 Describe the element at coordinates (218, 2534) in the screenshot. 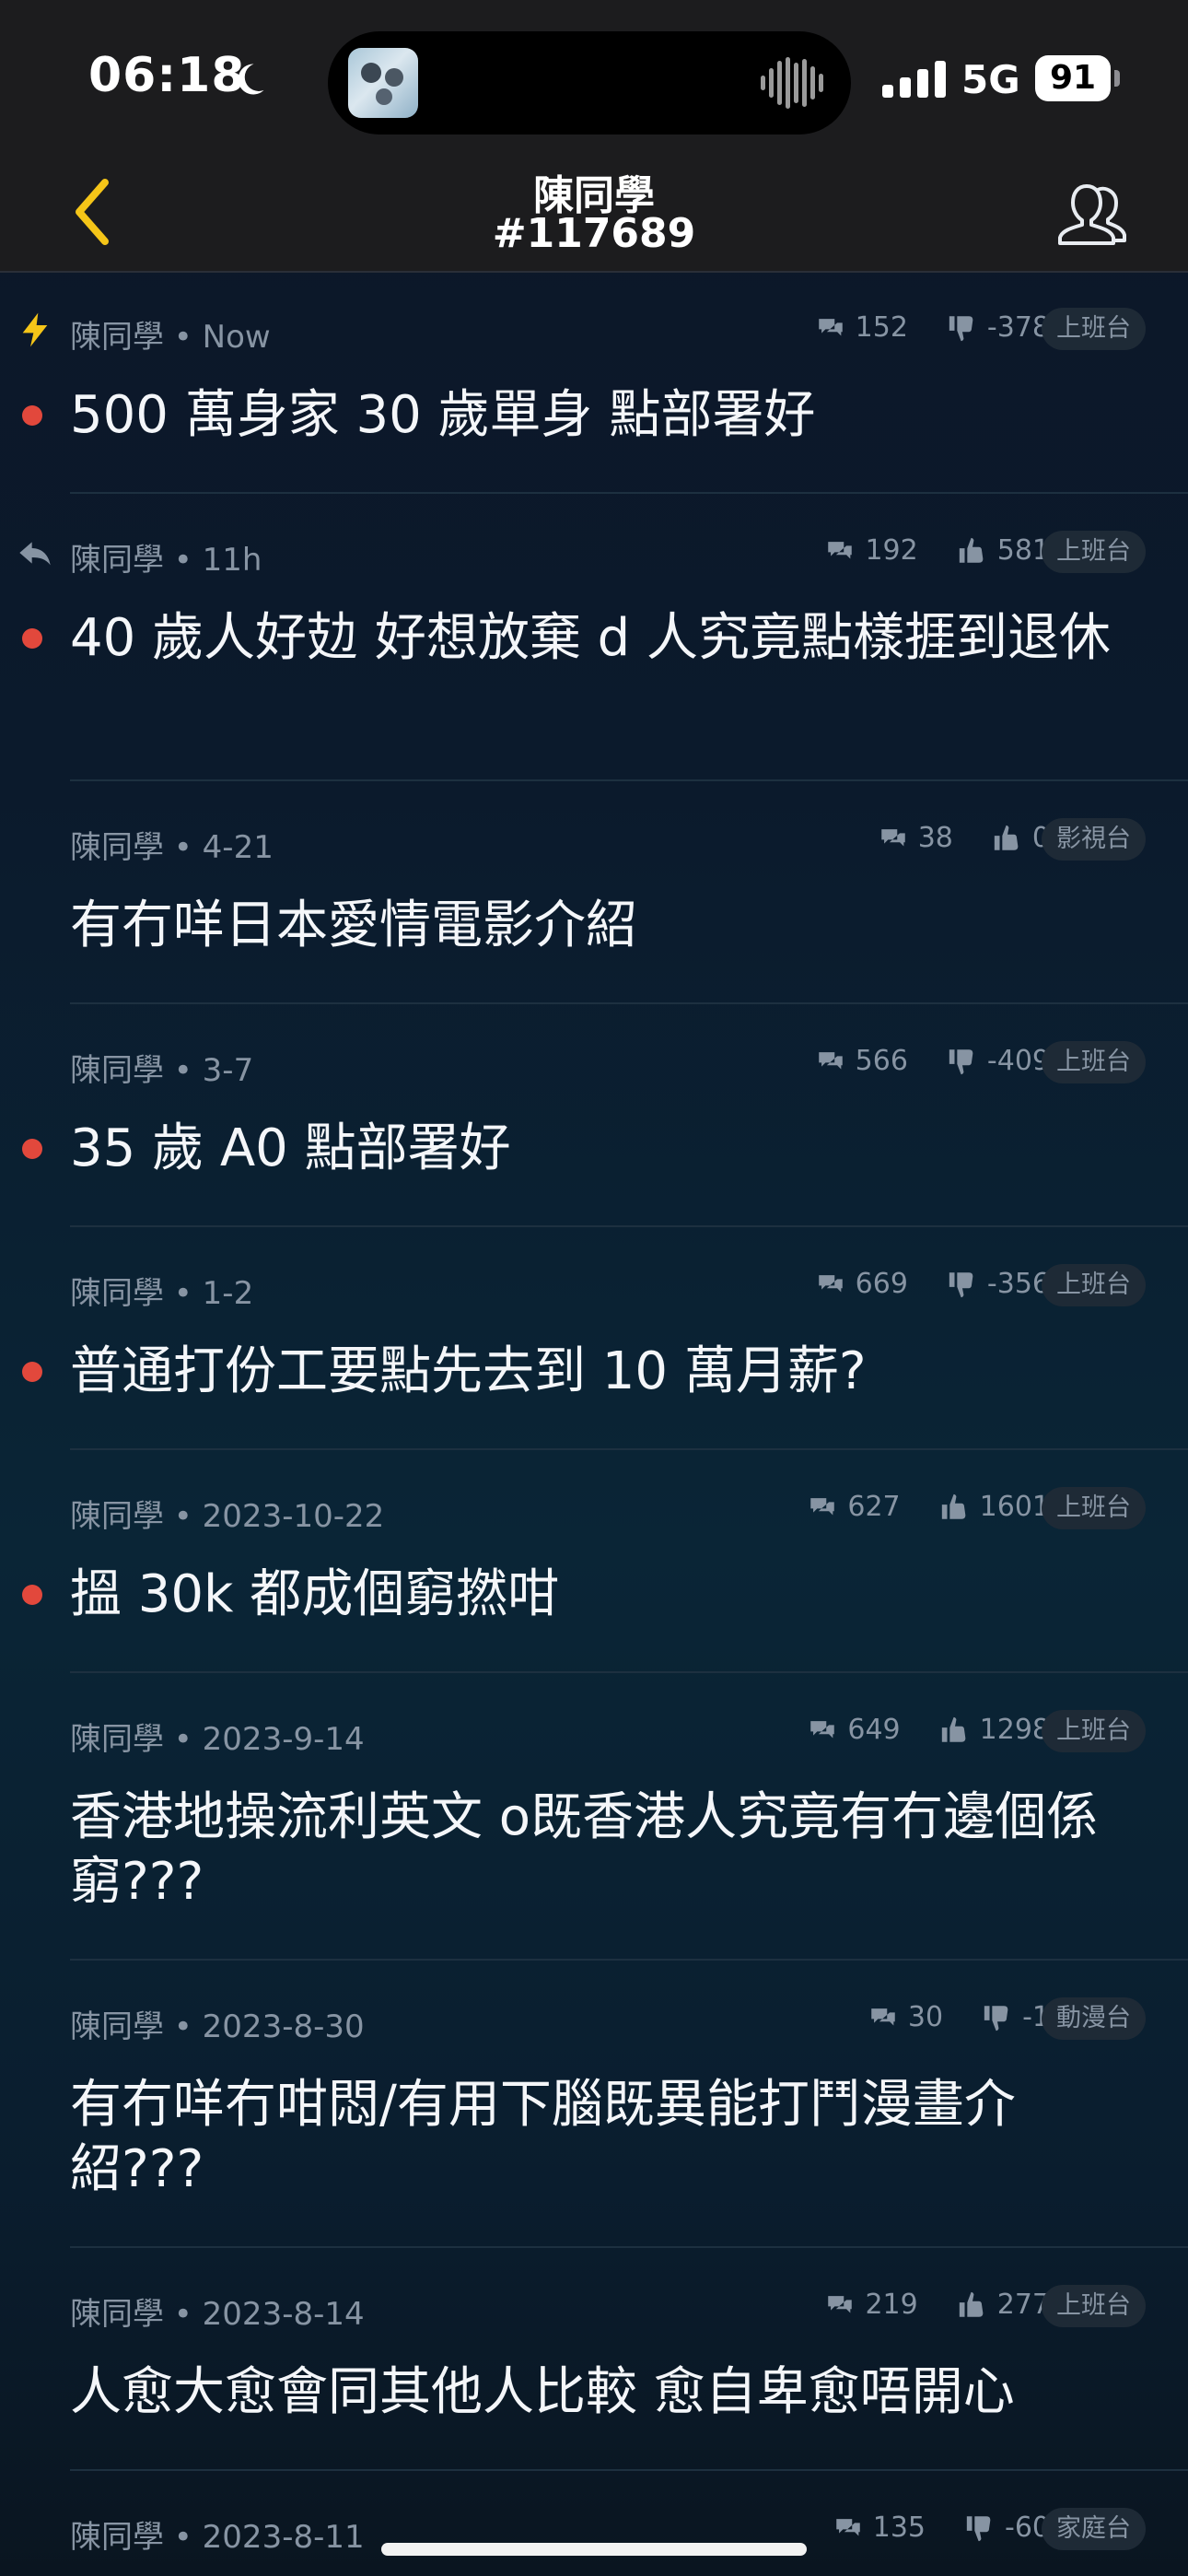

I see `post-meta: 陳同學 • 2023-8-11` at that location.